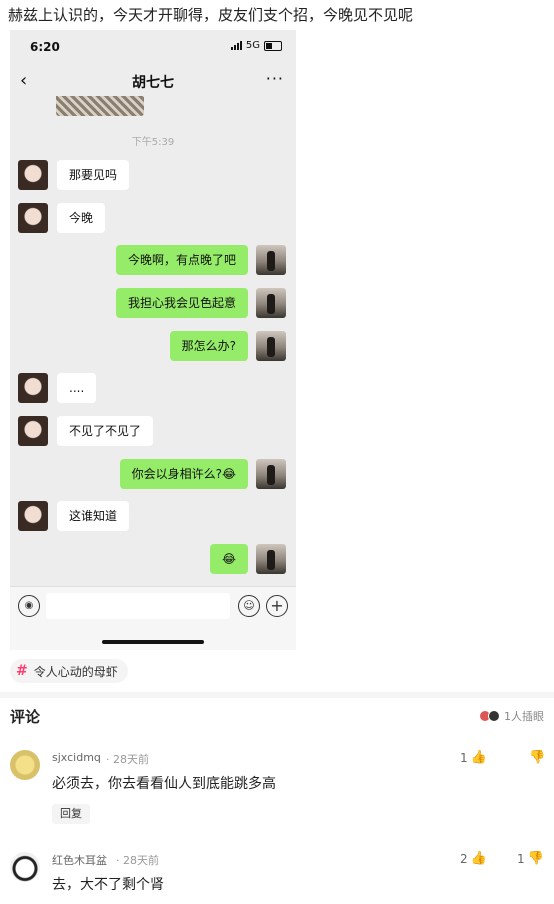 The image size is (554, 904). I want to click on more-icon: ···, so click(275, 78).